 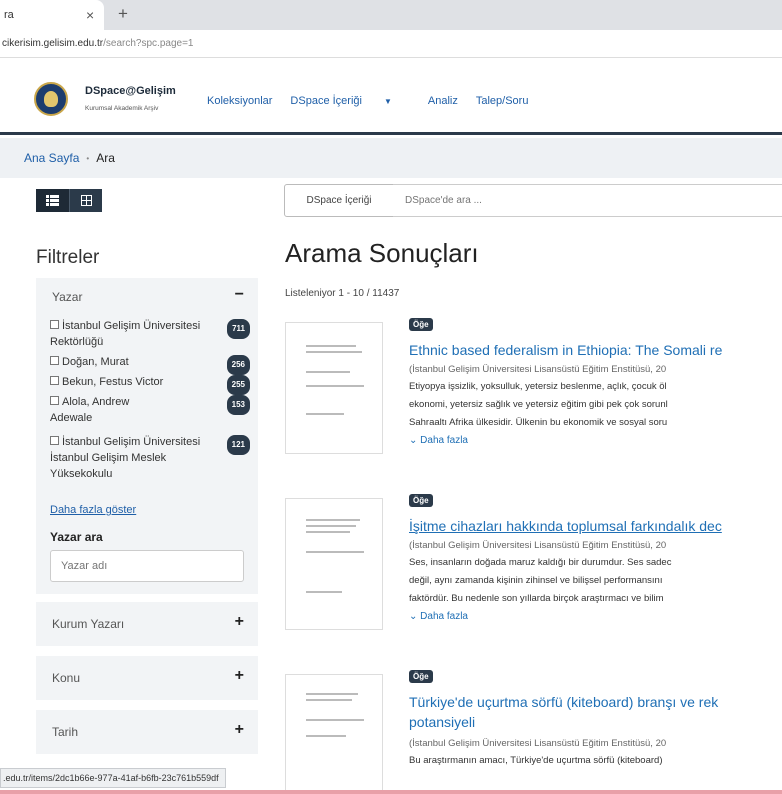 What do you see at coordinates (443, 101) in the screenshot?
I see `nav-analiz: Analiz` at bounding box center [443, 101].